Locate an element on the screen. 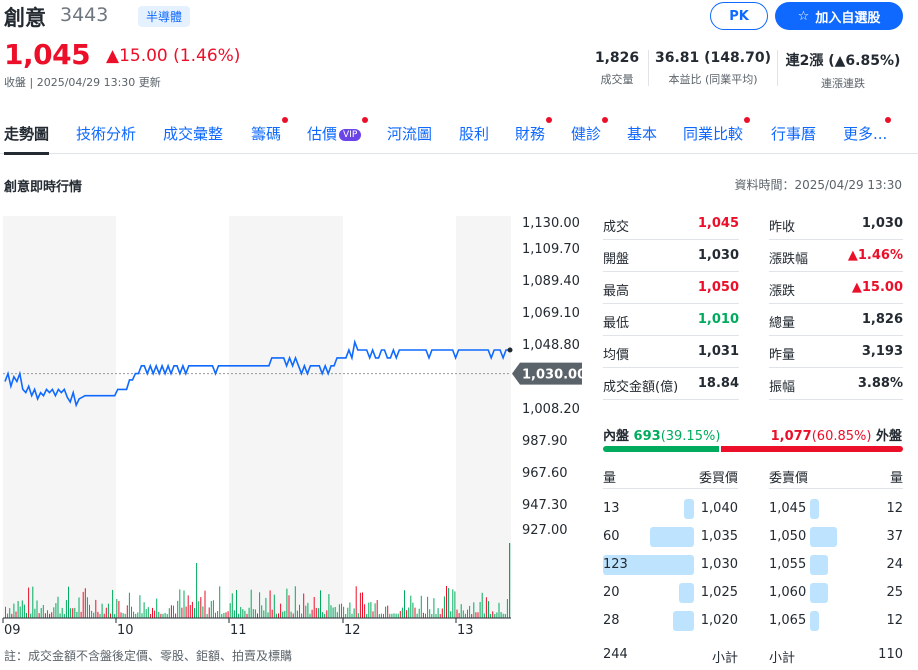  tab-basic: 基本 is located at coordinates (642, 133).